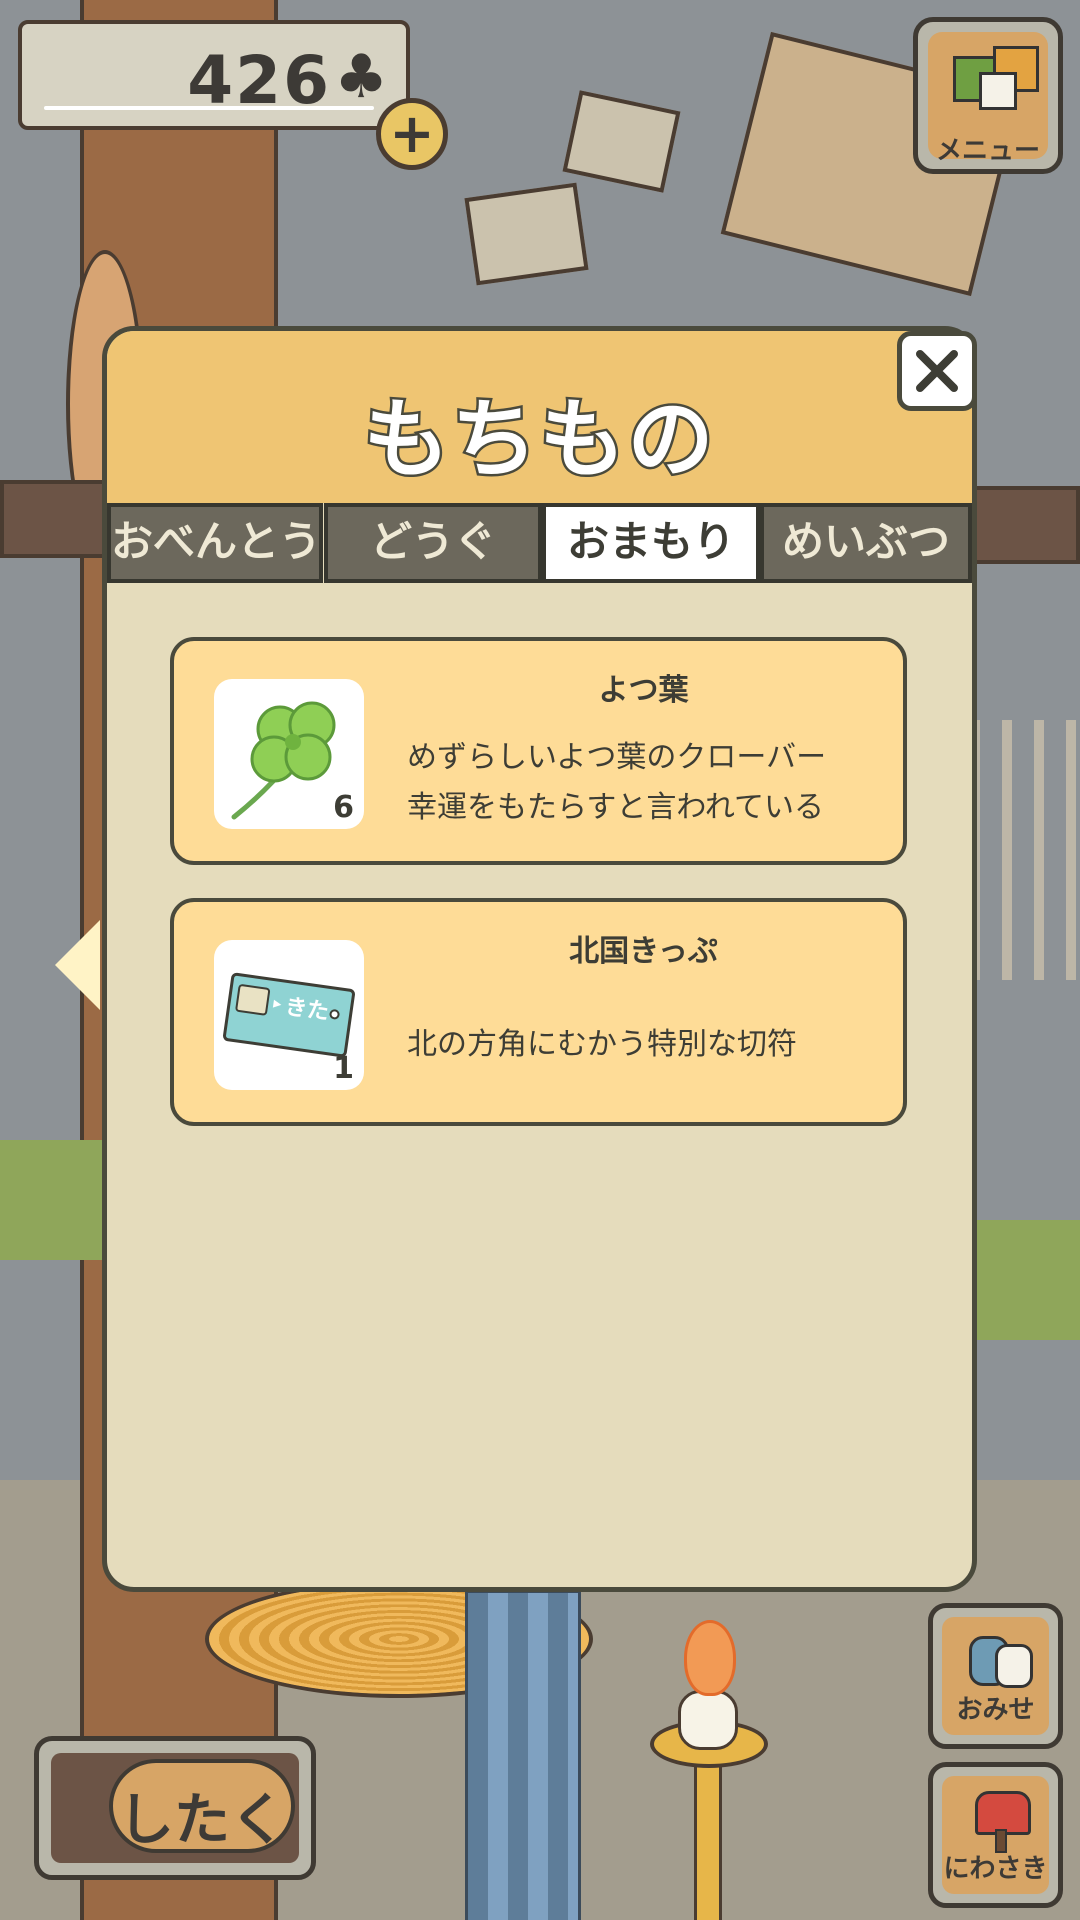  I want to click on item-description: 北の方角にむかう特別な切符, so click(645, 1045).